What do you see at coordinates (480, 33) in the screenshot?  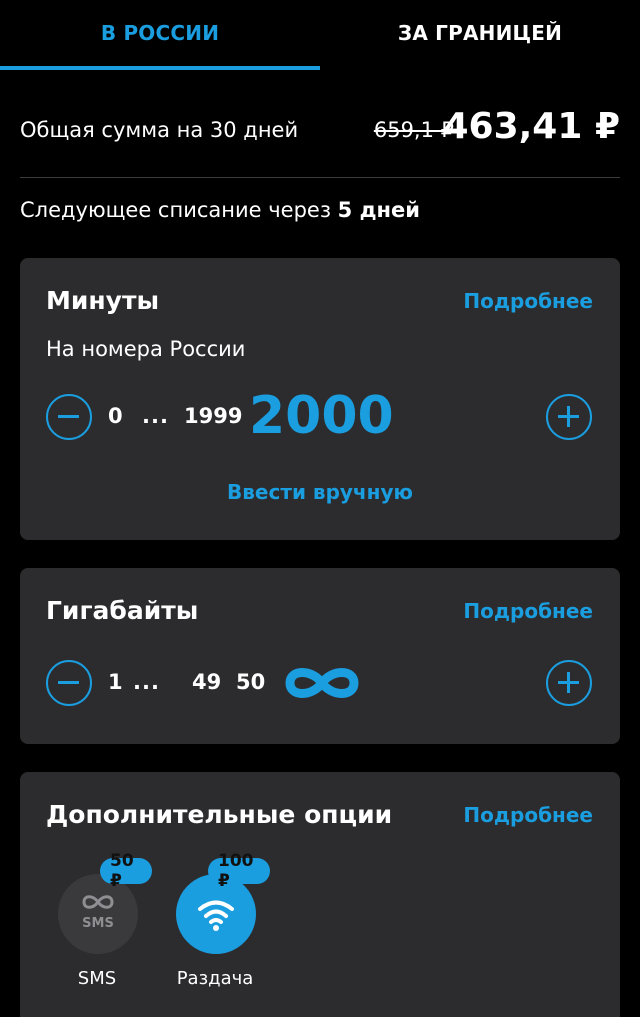 I see `tab-abroad: ЗА ГРАНИЦЕЙ` at bounding box center [480, 33].